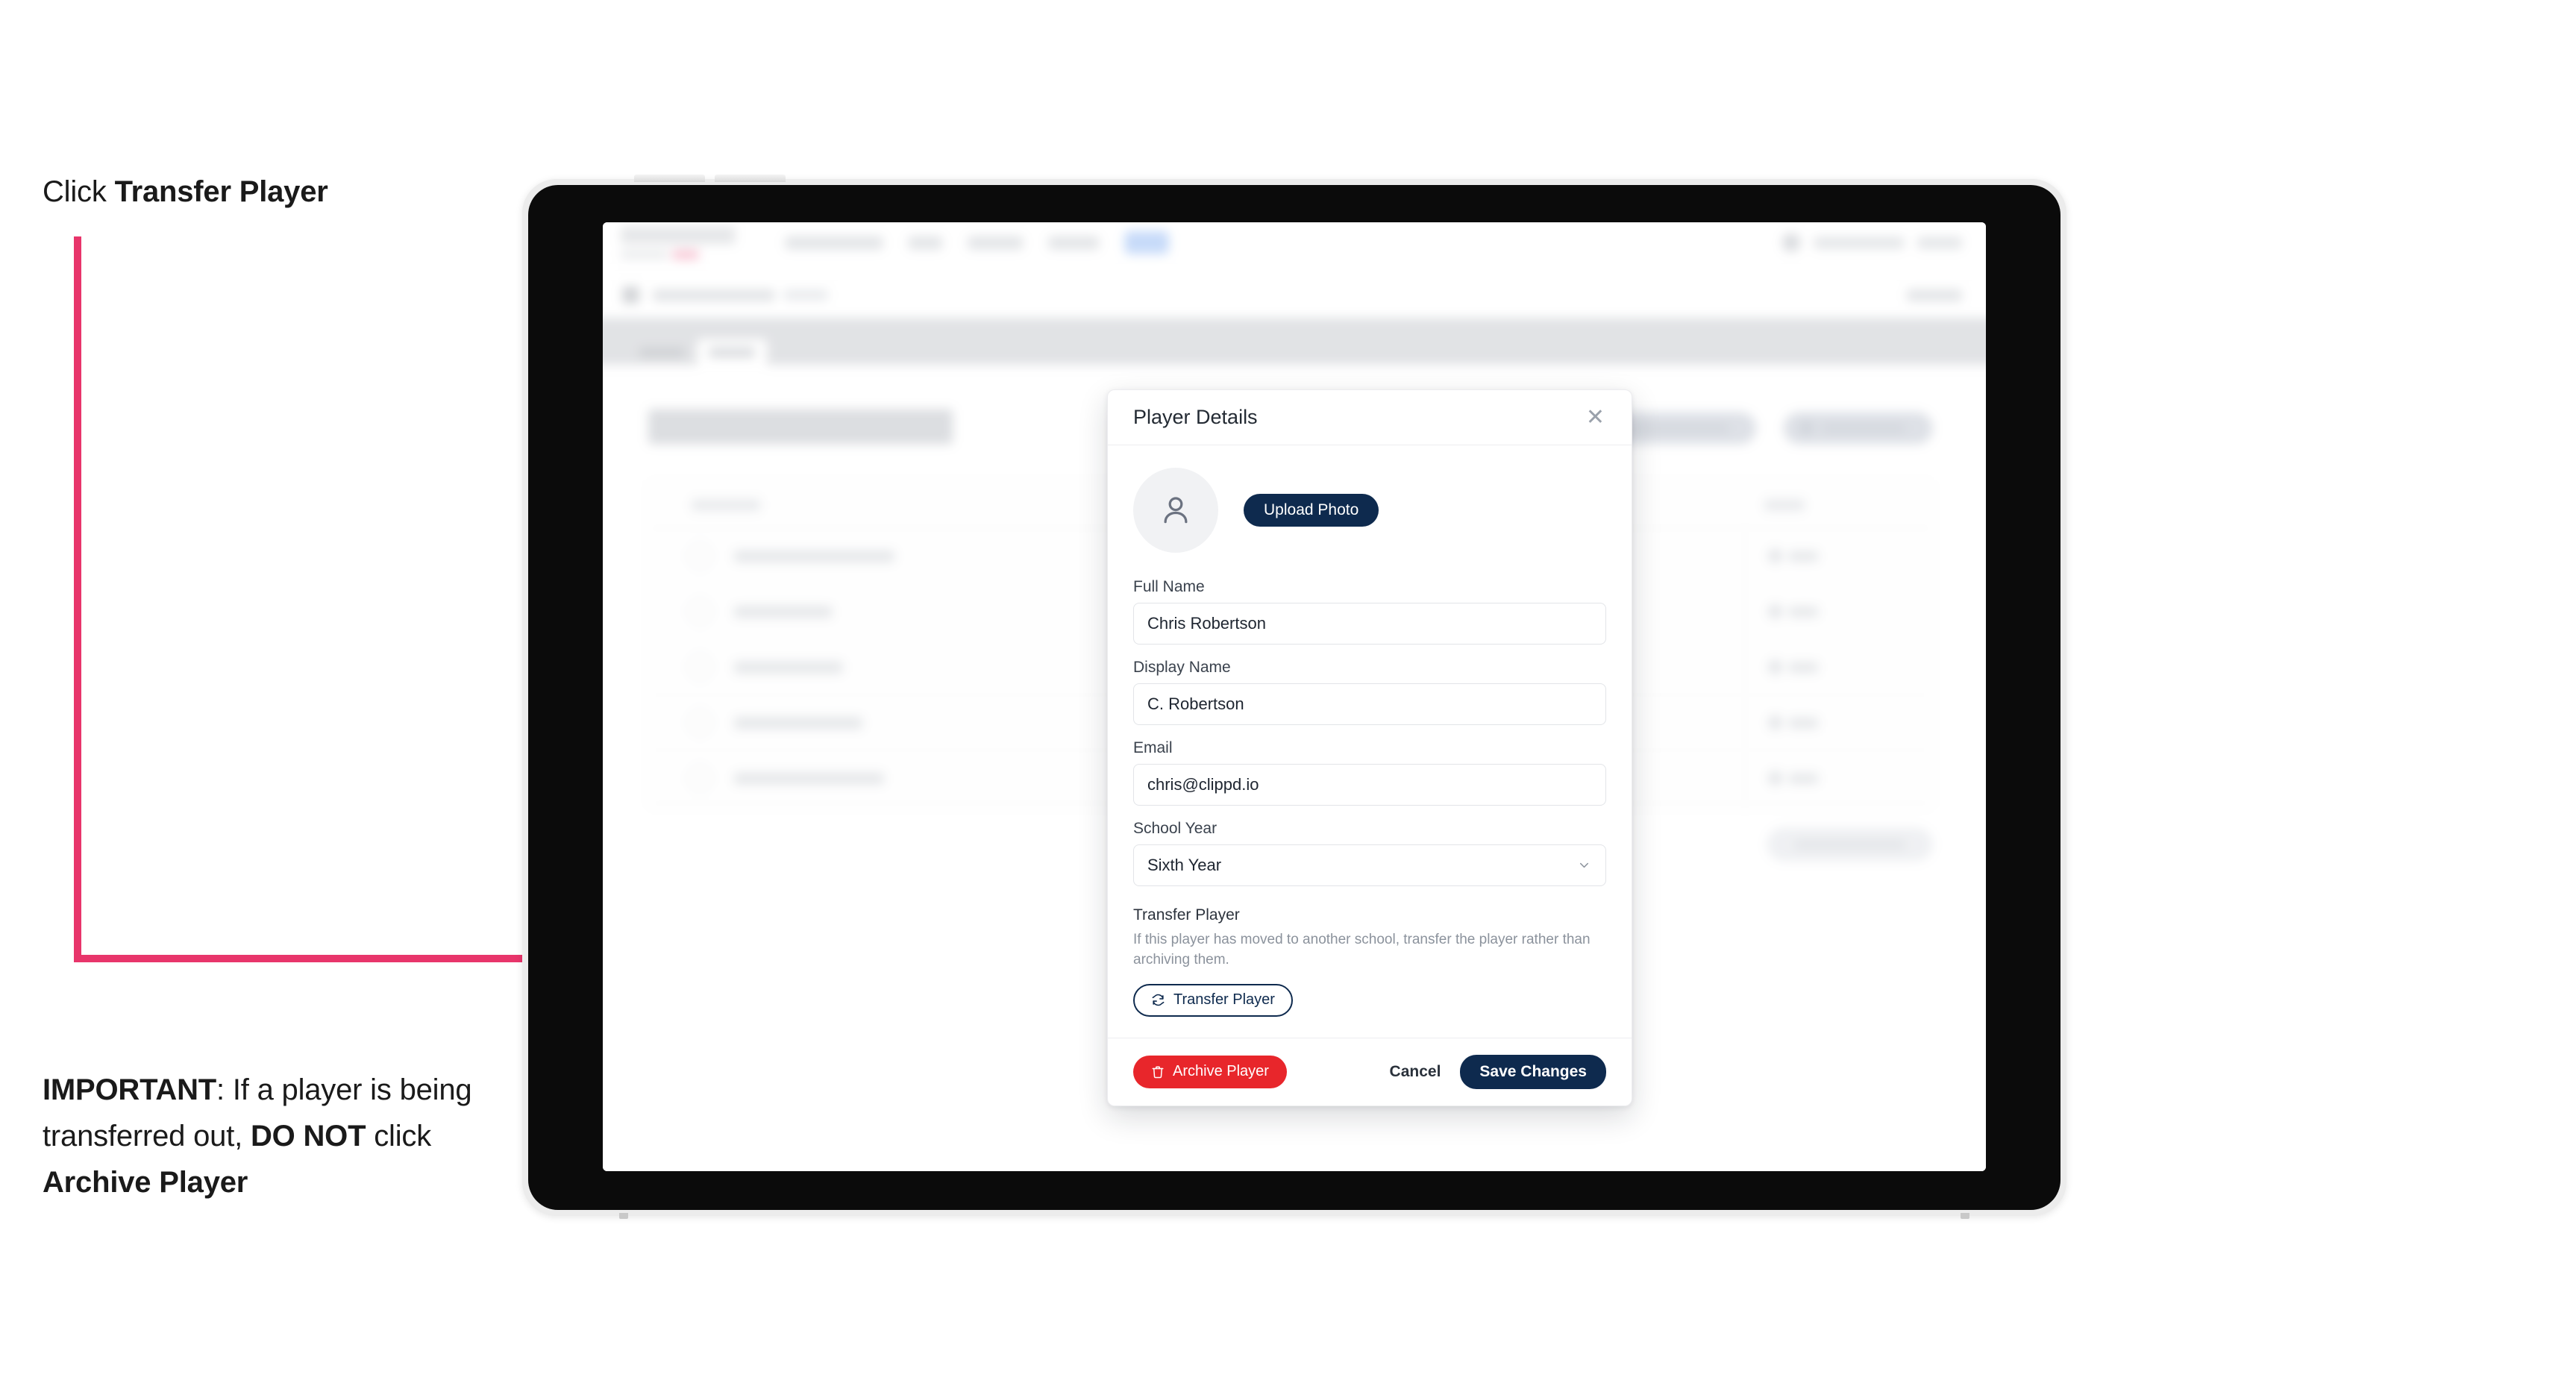  What do you see at coordinates (1370, 1071) in the screenshot?
I see `modal-footer: Archive Player Cancel Save Changes` at bounding box center [1370, 1071].